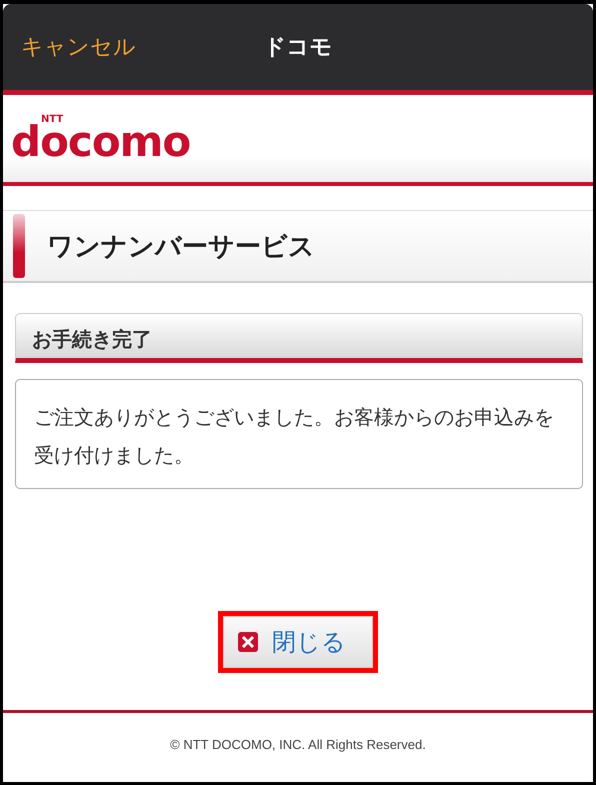 This screenshot has width=596, height=785. I want to click on close-icon, so click(248, 642).